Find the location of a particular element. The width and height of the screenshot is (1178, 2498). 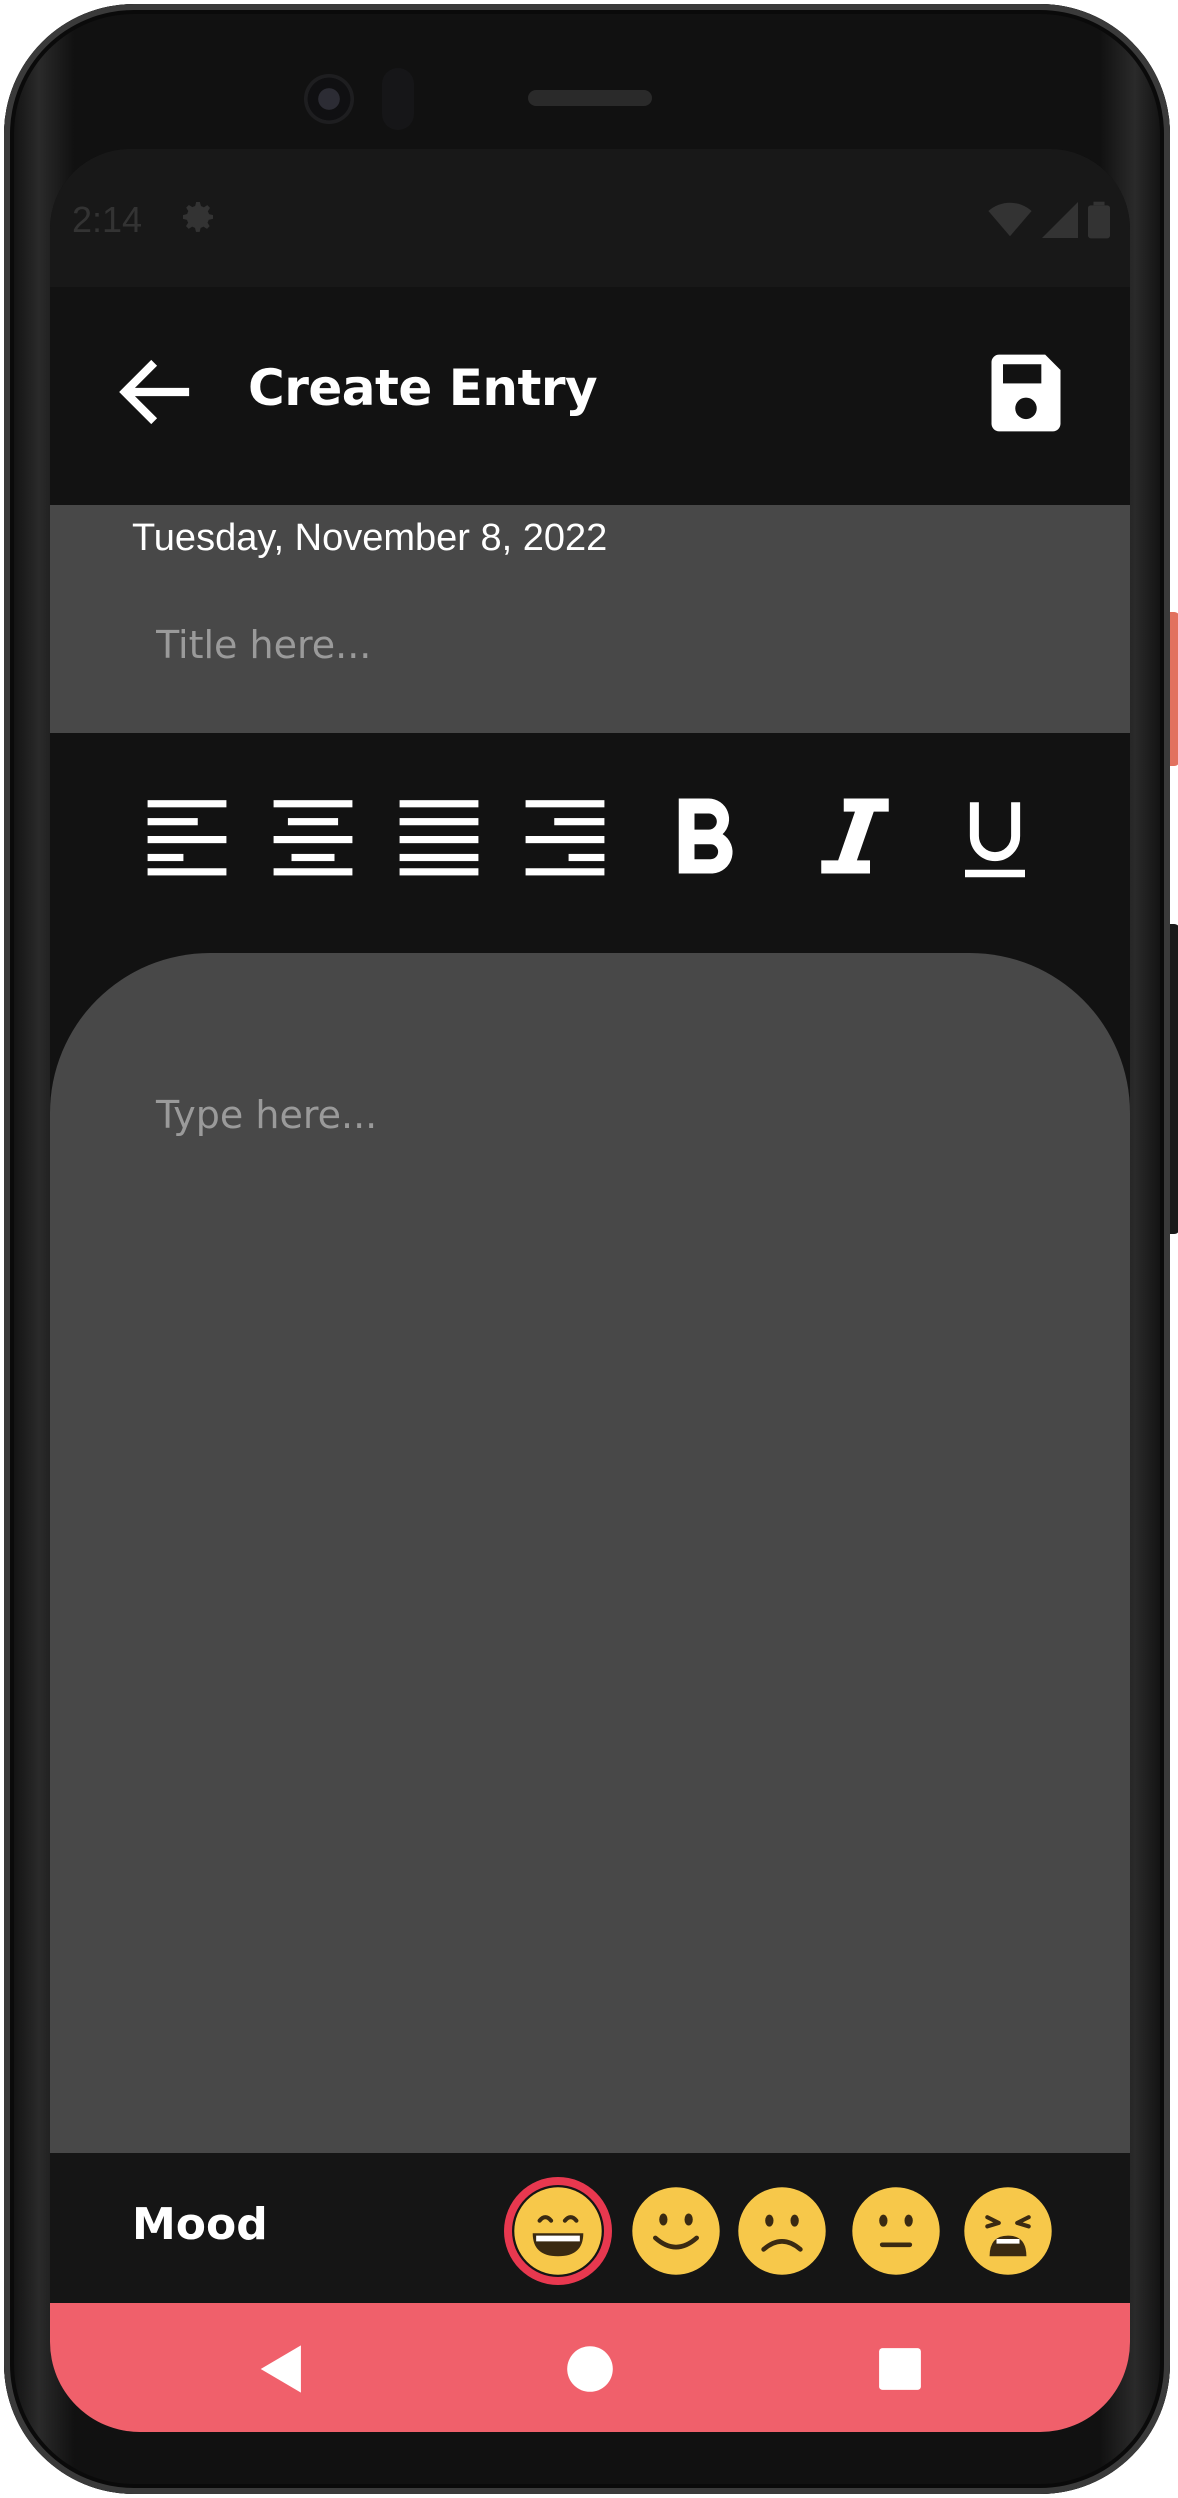

earpiece-speaker is located at coordinates (590, 98).